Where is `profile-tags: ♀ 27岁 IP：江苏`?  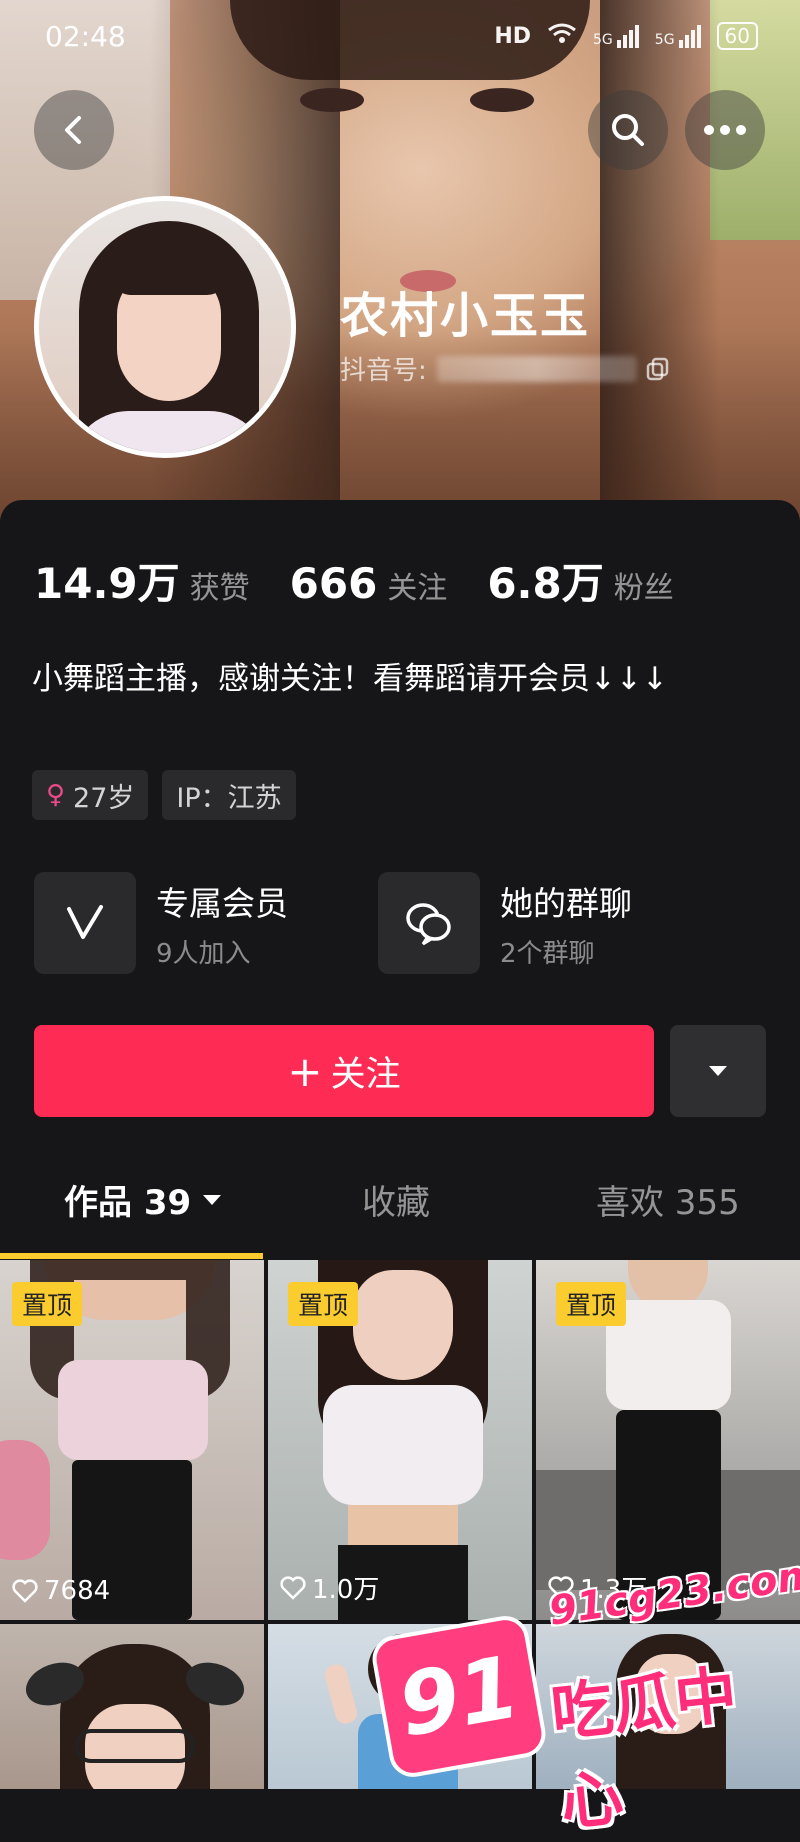 profile-tags: ♀ 27岁 IP：江苏 is located at coordinates (164, 795).